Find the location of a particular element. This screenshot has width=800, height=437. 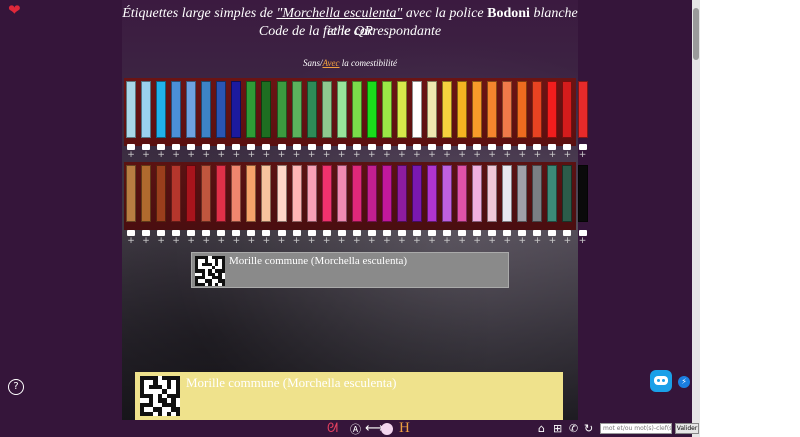

label-preview-large: Morille commune (Morchella esculenta) is located at coordinates (349, 396).